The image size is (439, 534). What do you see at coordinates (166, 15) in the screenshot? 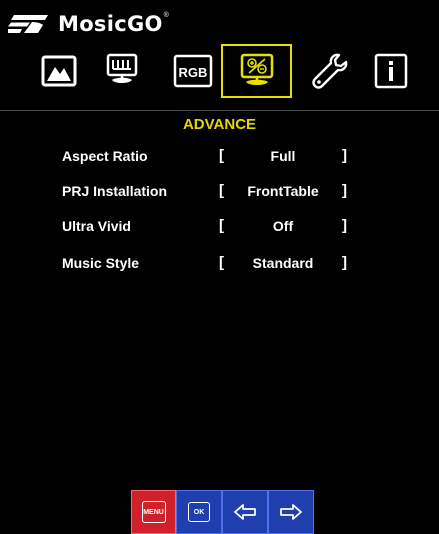
I see `brand-registered-mark: ®` at bounding box center [166, 15].